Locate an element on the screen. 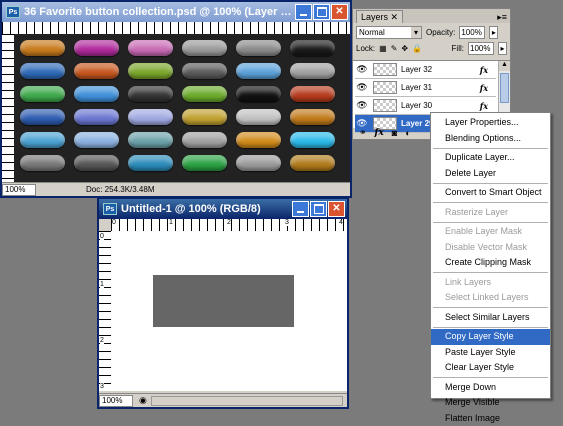 The width and height of the screenshot is (563, 426). horizontal-scrollbar is located at coordinates (247, 401).